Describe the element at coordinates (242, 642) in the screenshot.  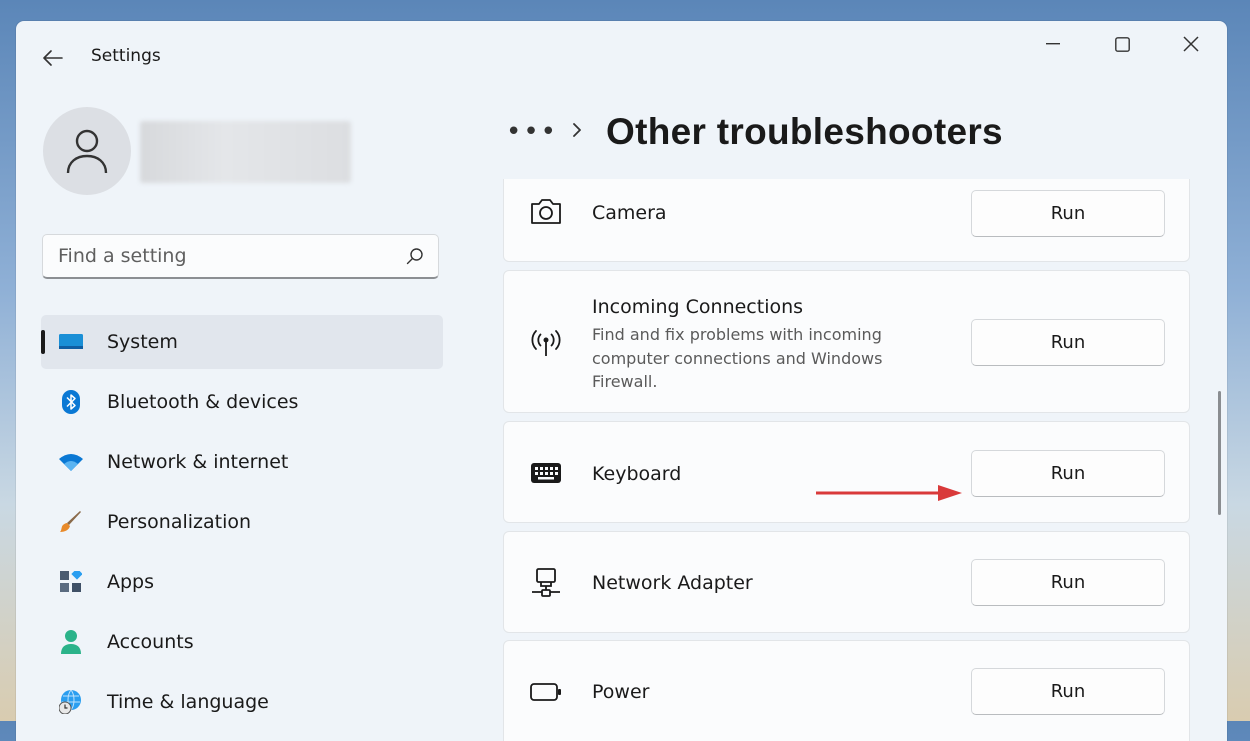
I see `sidebar-item-accounts: Accounts` at that location.